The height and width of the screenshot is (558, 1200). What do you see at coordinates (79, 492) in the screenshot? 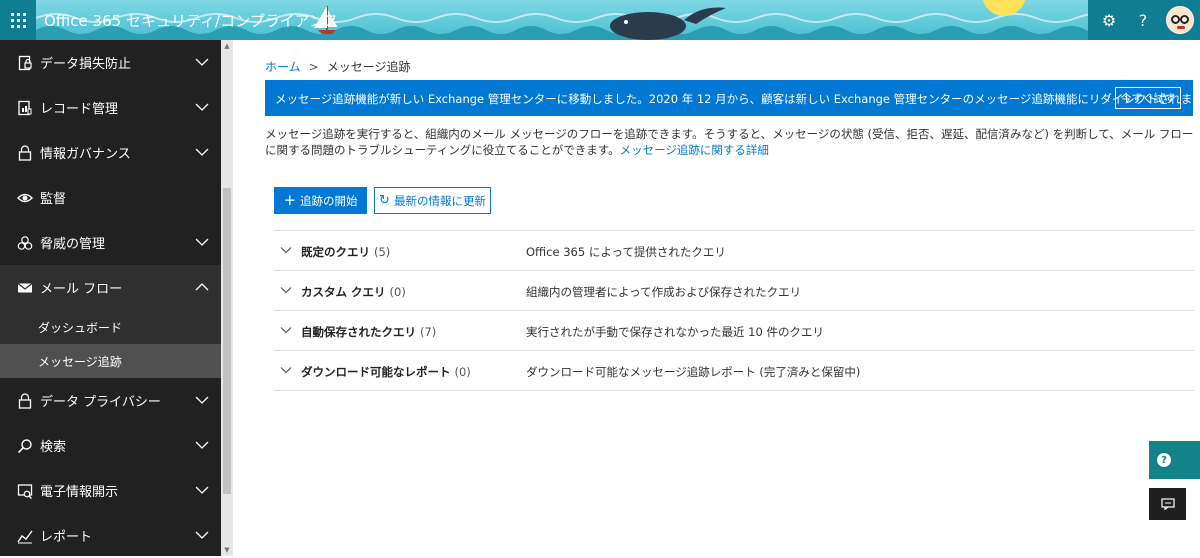
I see `sidebar-item-label: 電子情報開示` at bounding box center [79, 492].